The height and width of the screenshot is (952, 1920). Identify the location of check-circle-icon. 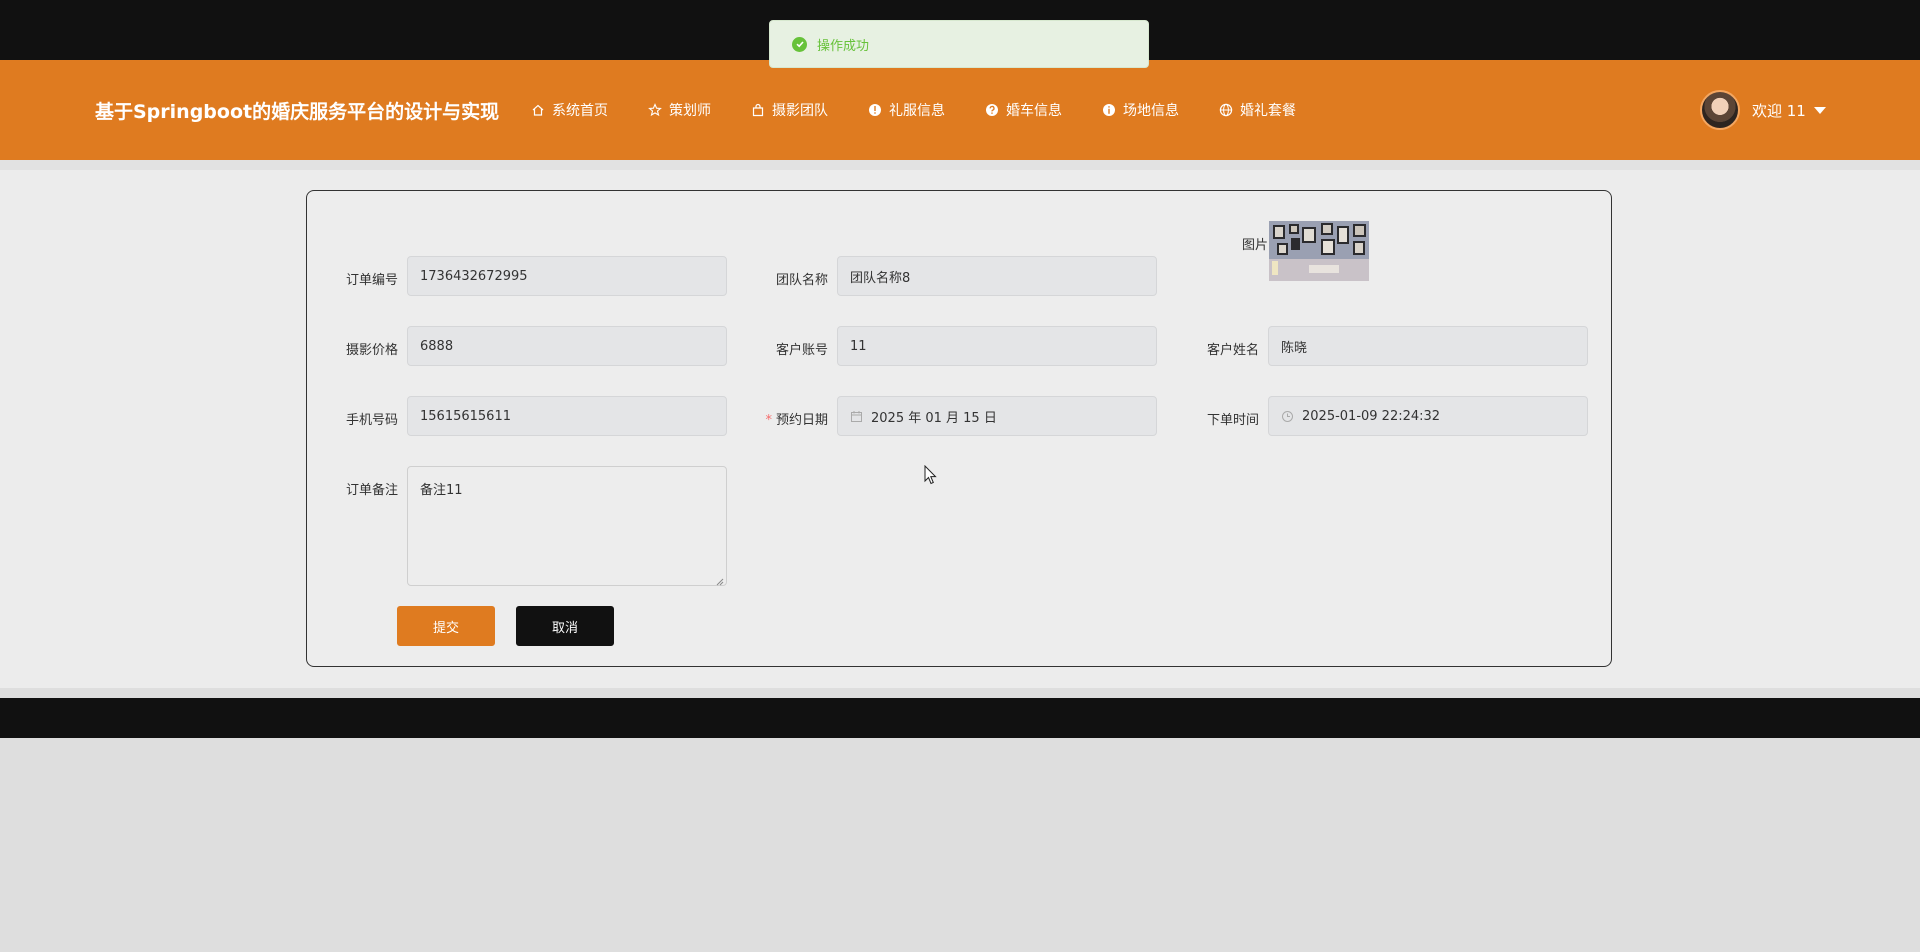
(799, 44).